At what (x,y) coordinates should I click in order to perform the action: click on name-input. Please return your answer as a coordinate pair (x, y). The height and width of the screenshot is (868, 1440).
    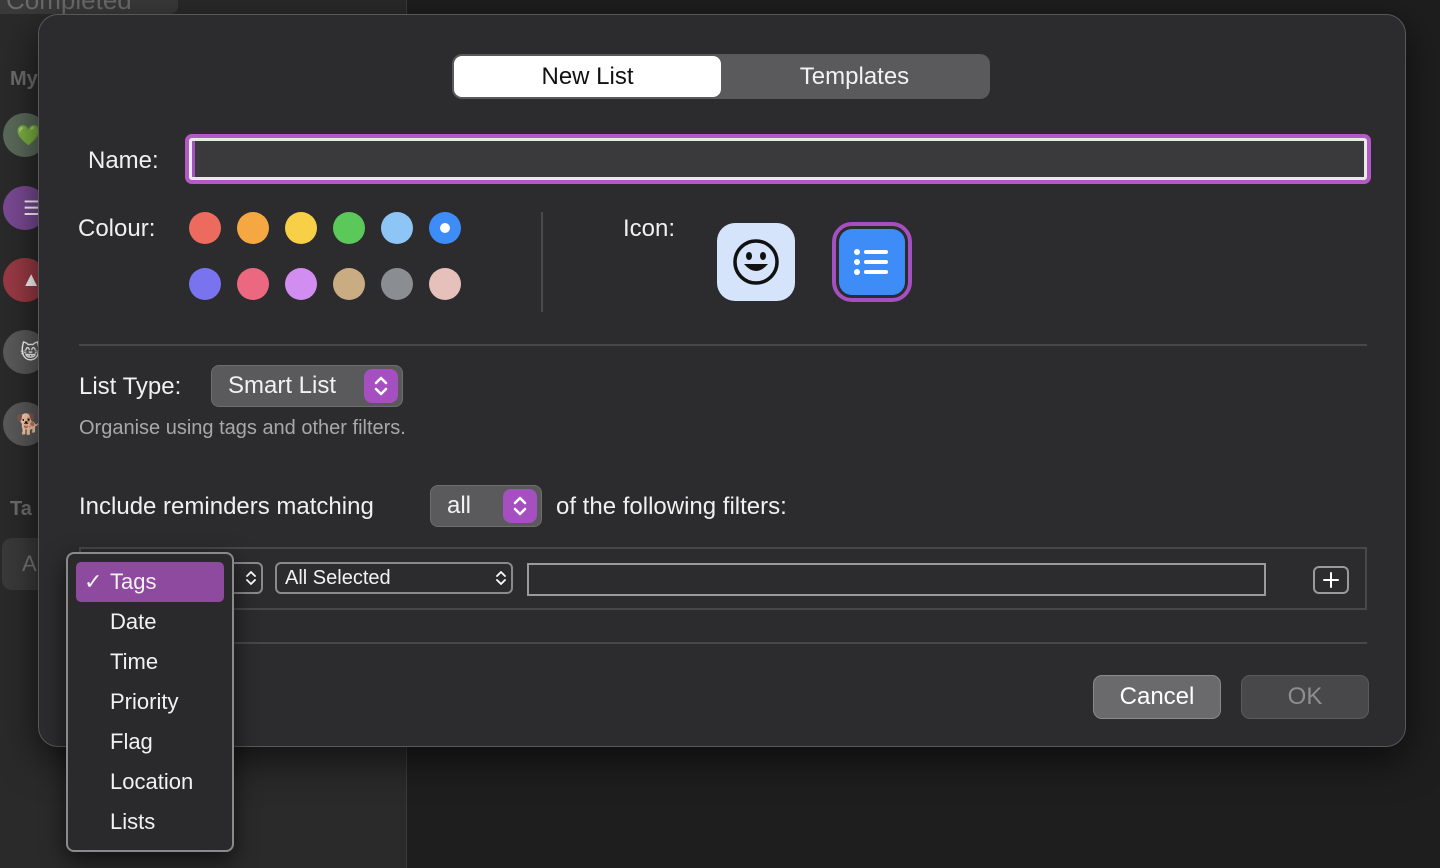
    Looking at the image, I should click on (778, 159).